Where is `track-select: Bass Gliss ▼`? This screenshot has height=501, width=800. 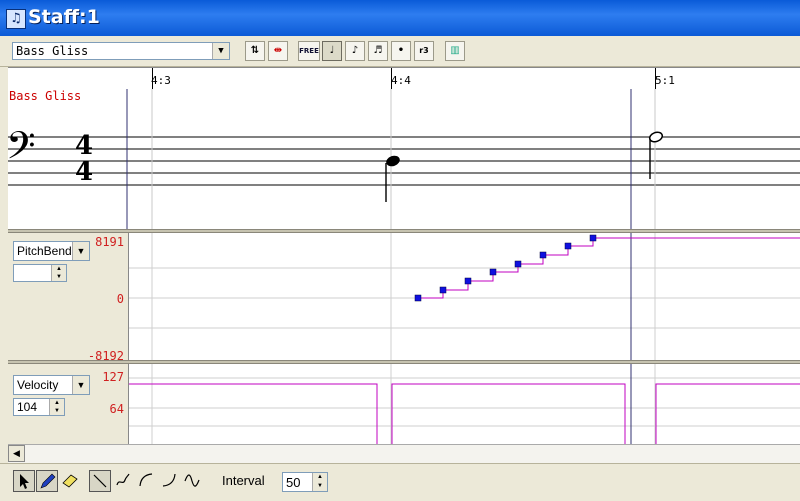
track-select: Bass Gliss ▼ is located at coordinates (121, 51).